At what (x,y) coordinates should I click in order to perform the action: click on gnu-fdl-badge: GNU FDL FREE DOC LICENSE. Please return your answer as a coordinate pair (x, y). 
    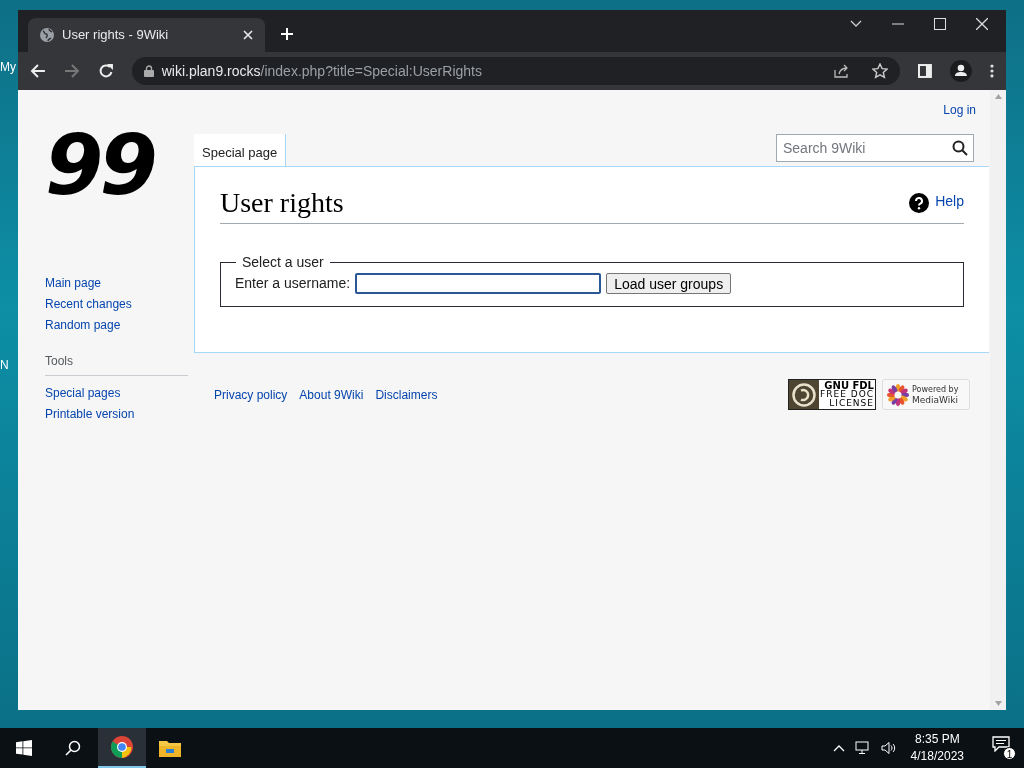
    Looking at the image, I should click on (832, 394).